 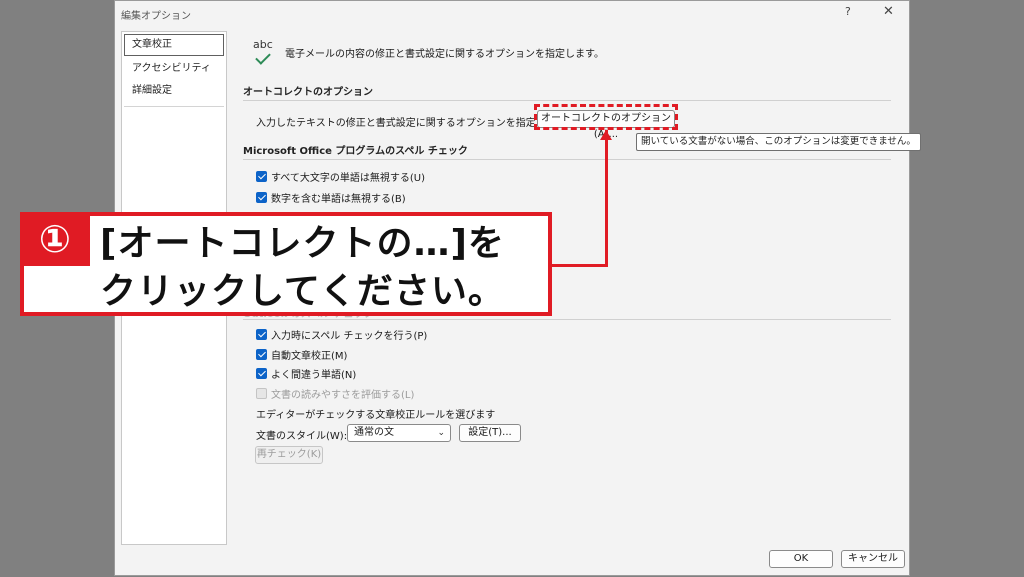 I want to click on checkbox-spell-as-you-type: 入力時にスペル チェックを行う(P), so click(x=342, y=334).